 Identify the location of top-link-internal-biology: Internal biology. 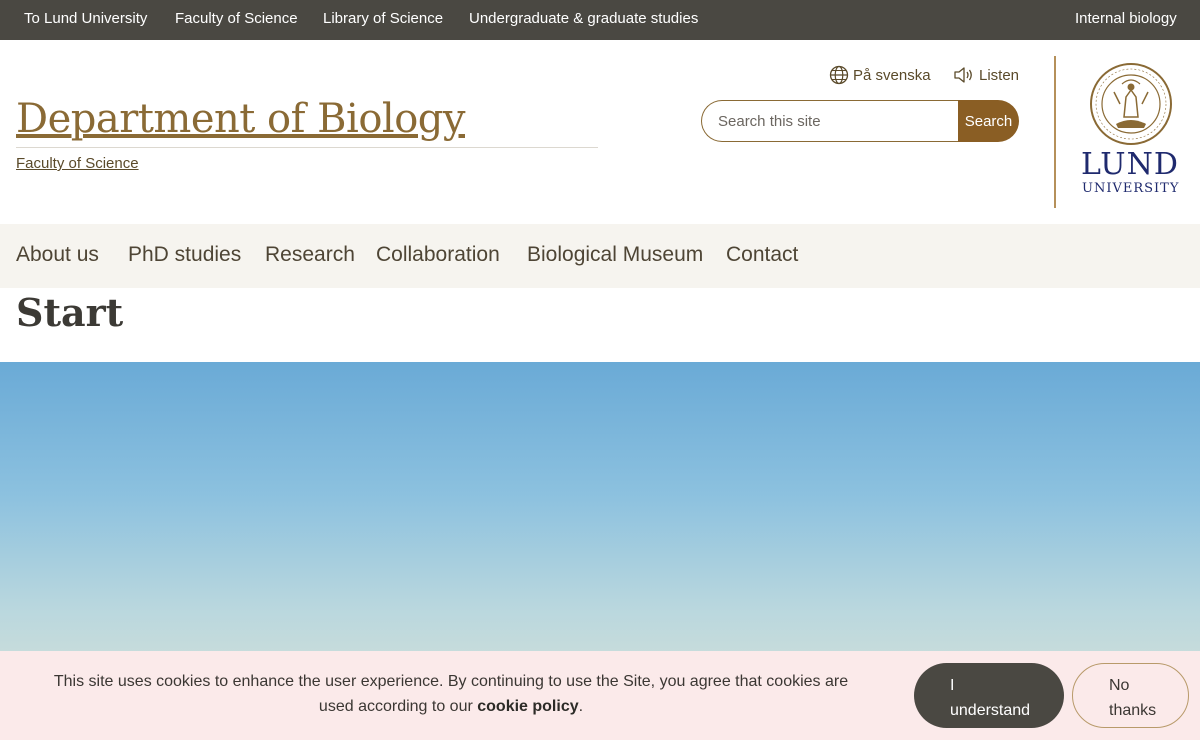
(1126, 20).